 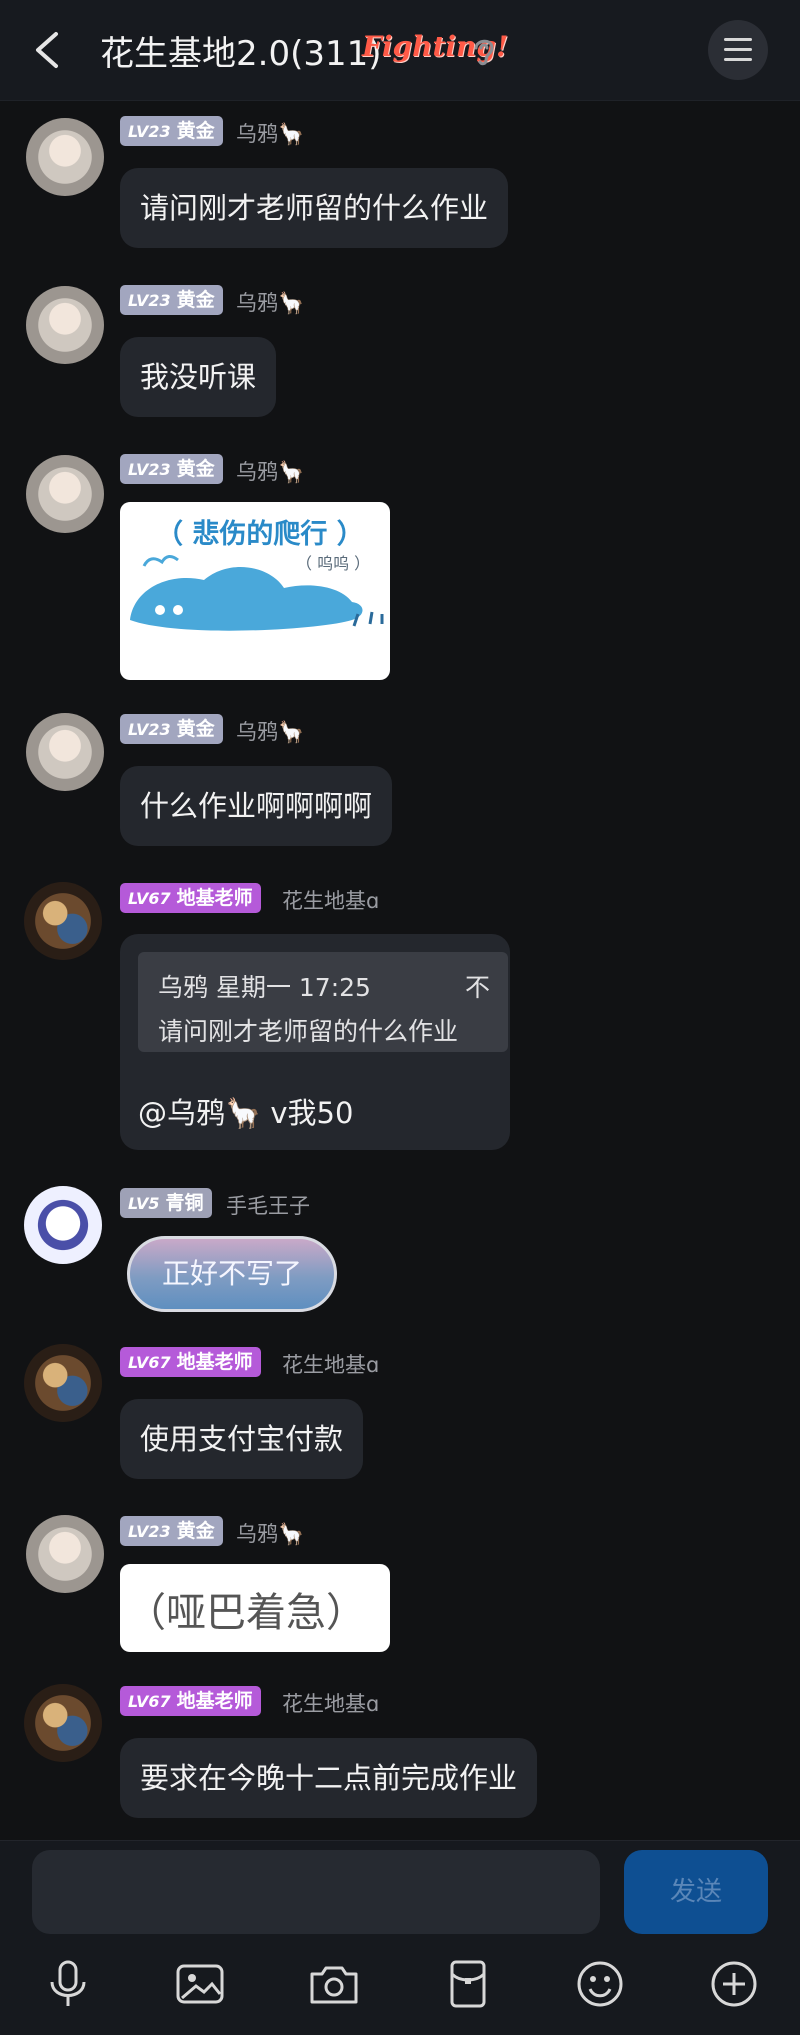 I want to click on sticker-text: （哑巴着急）, so click(x=246, y=1613).